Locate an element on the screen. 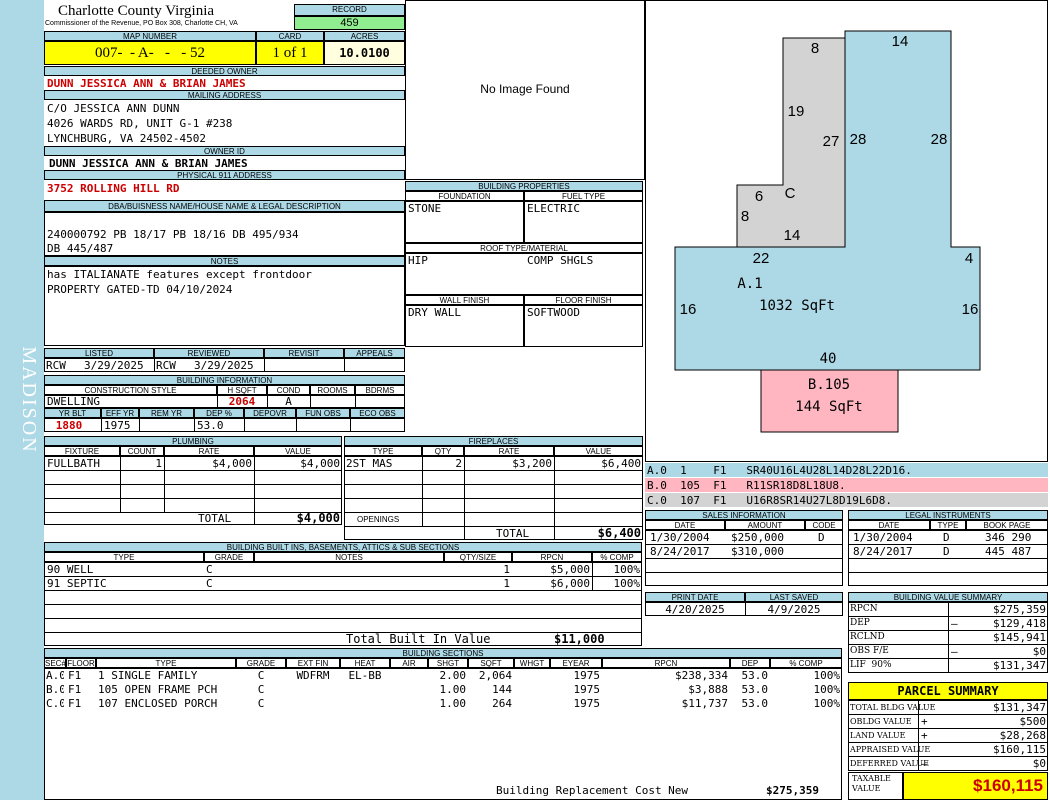  brcn-label: Building Replacement Cost New is located at coordinates (592, 790).